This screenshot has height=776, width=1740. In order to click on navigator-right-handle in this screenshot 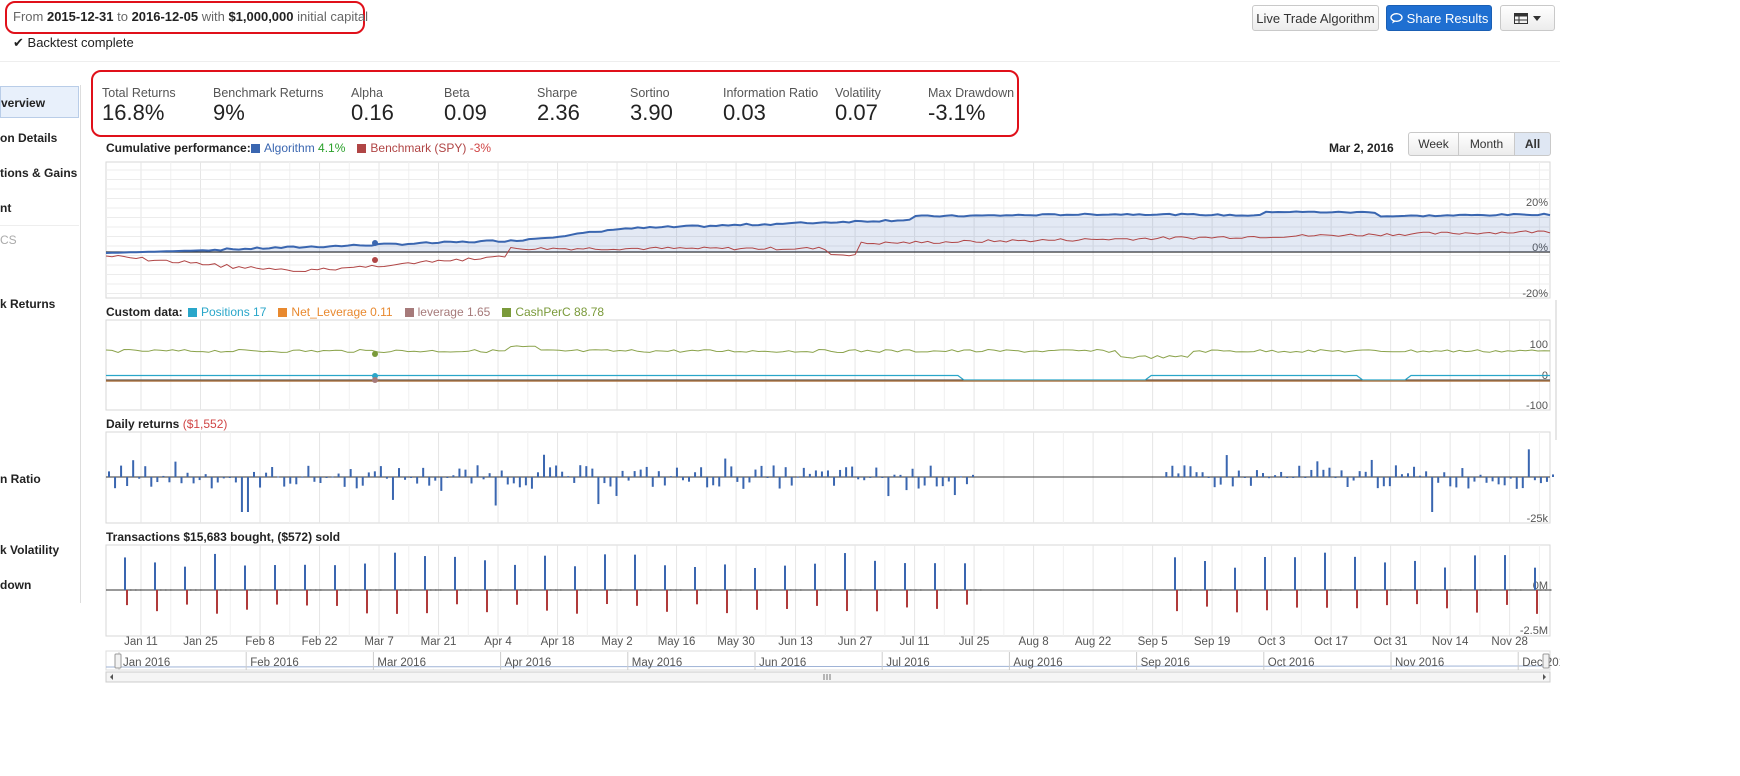, I will do `click(1546, 661)`.